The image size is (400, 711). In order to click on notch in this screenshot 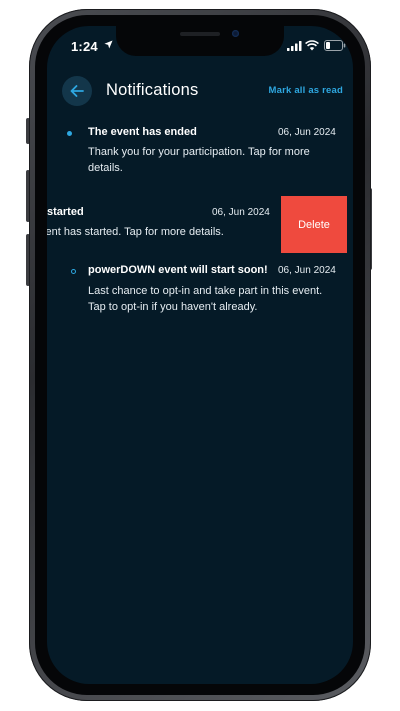, I will do `click(200, 41)`.